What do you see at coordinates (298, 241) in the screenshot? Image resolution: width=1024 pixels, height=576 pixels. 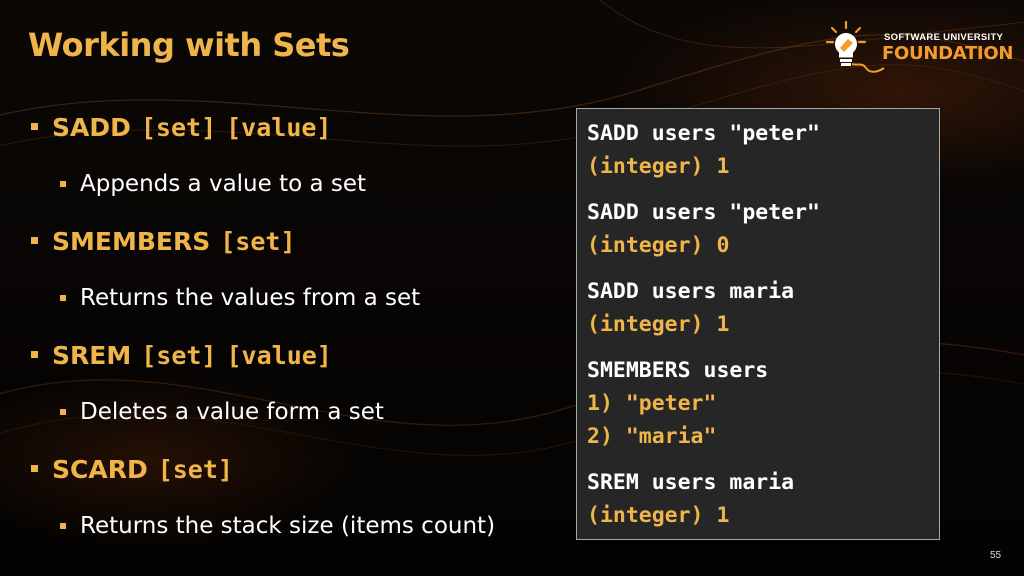 I see `command-line: SMEMBERS [set]` at bounding box center [298, 241].